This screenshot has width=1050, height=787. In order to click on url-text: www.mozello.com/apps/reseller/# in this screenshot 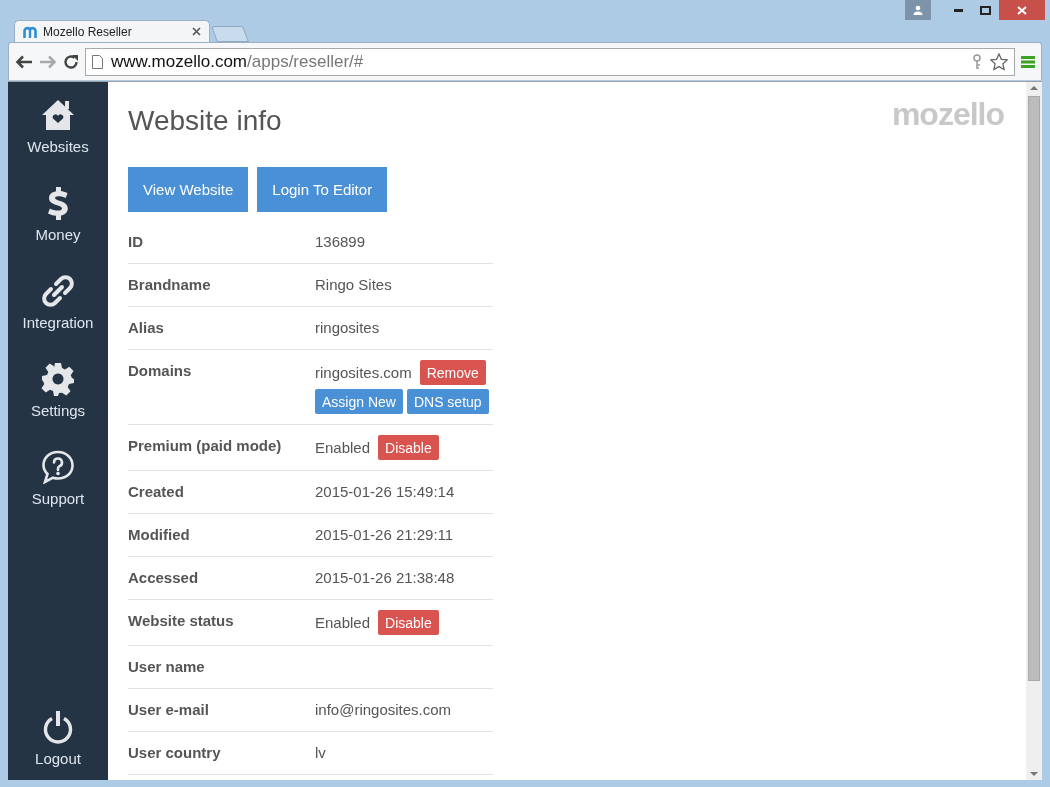, I will do `click(238, 61)`.